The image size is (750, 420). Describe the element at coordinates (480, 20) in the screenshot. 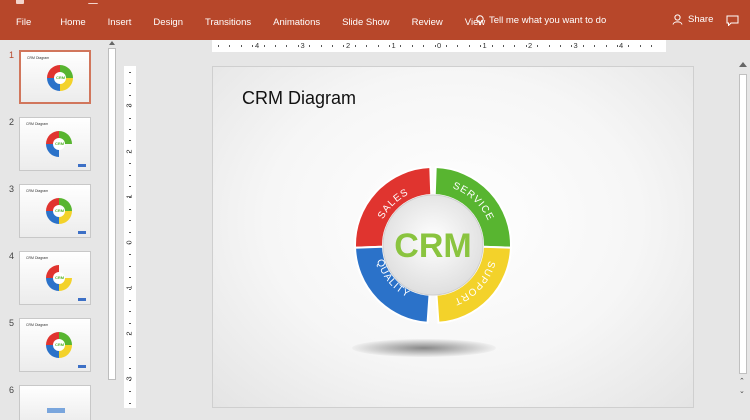

I see `lightbulb-icon` at that location.